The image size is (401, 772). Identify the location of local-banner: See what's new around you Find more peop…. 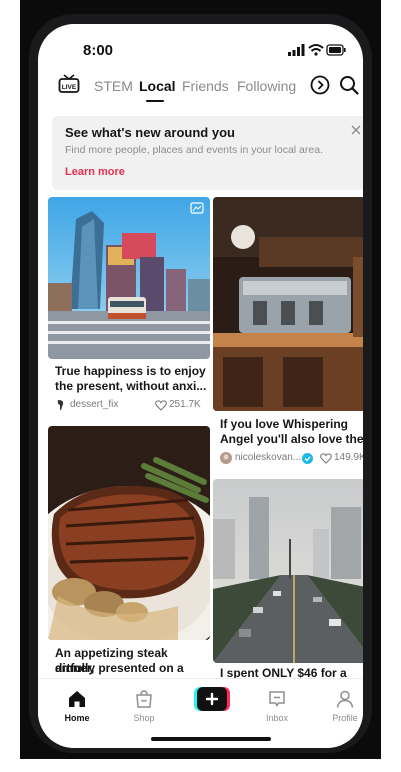
(207, 153).